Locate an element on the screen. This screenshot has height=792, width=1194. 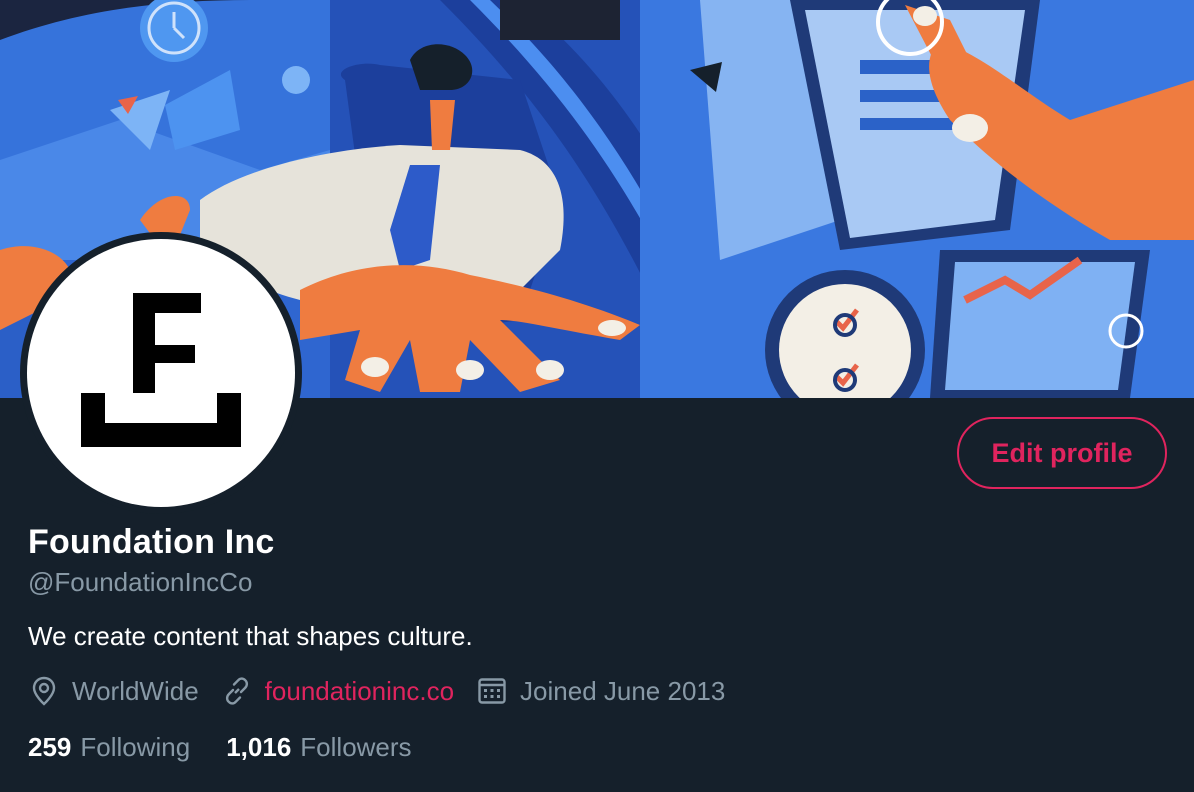
following-count: 259 is located at coordinates (50, 746).